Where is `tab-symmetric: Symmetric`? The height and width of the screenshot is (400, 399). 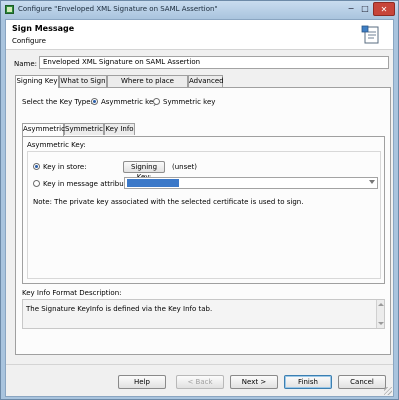
tab-symmetric: Symmetric is located at coordinates (84, 129).